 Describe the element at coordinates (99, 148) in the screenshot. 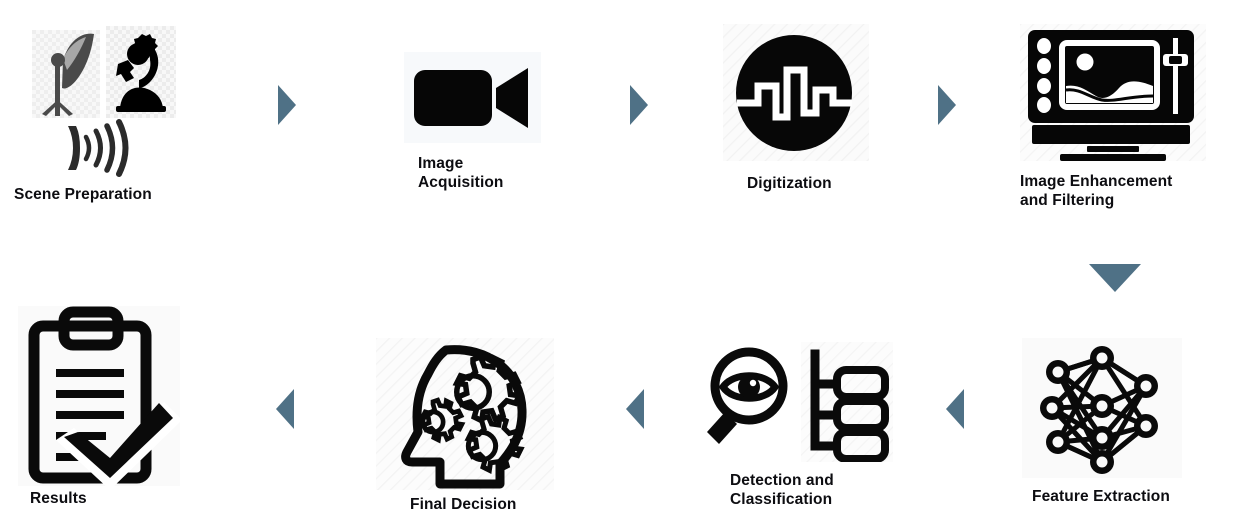

I see `signal-waves-icon` at that location.